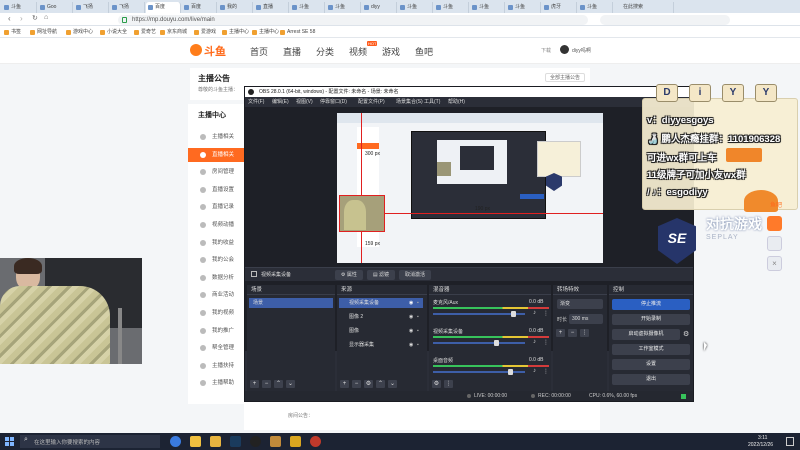 The width and height of the screenshot is (800, 450). I want to click on nav-live: 直播, so click(292, 51).